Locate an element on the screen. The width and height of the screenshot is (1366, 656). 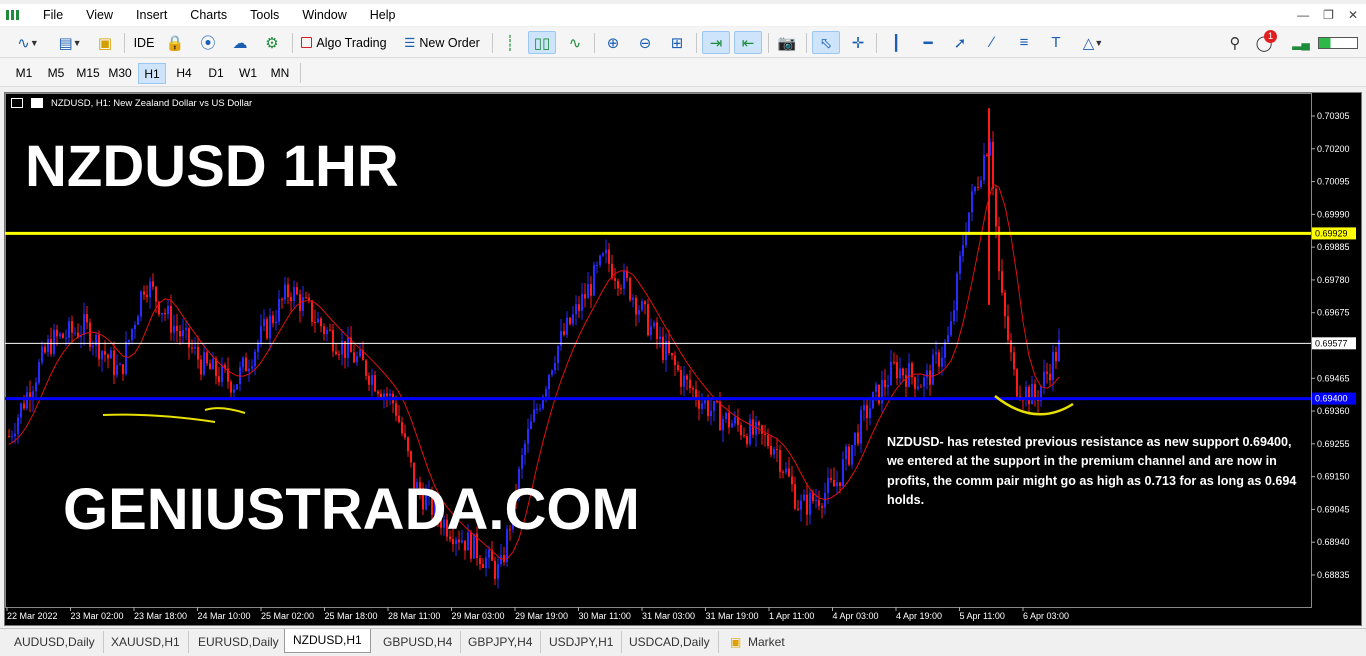
price-label: 0.69465 is located at coordinates (1333, 378).